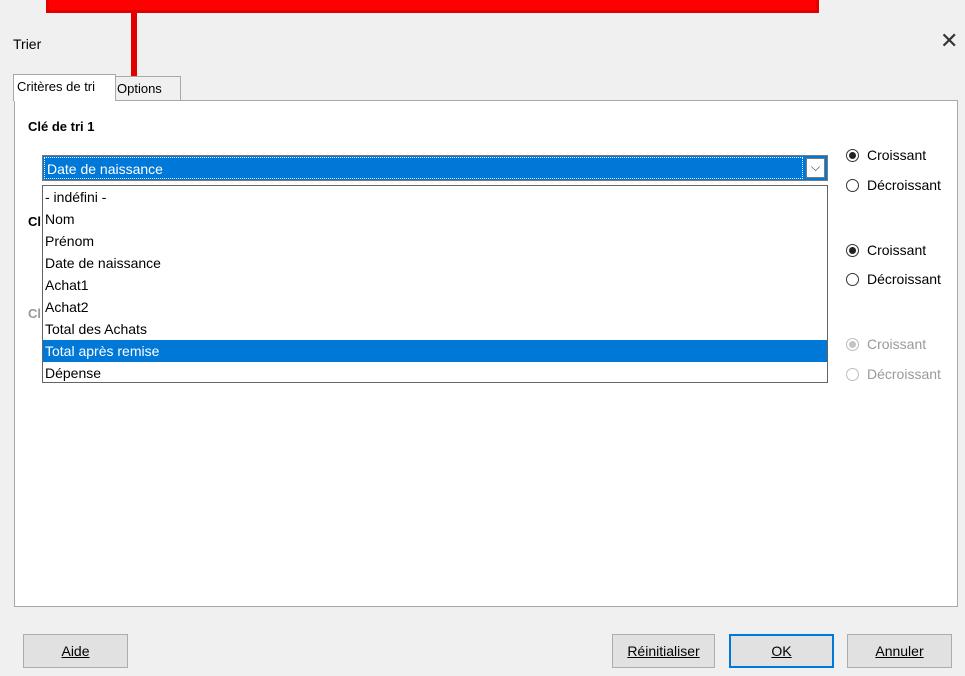 Image resolution: width=965 pixels, height=676 pixels. What do you see at coordinates (435, 241) in the screenshot?
I see `dropdown-option: Prénom` at bounding box center [435, 241].